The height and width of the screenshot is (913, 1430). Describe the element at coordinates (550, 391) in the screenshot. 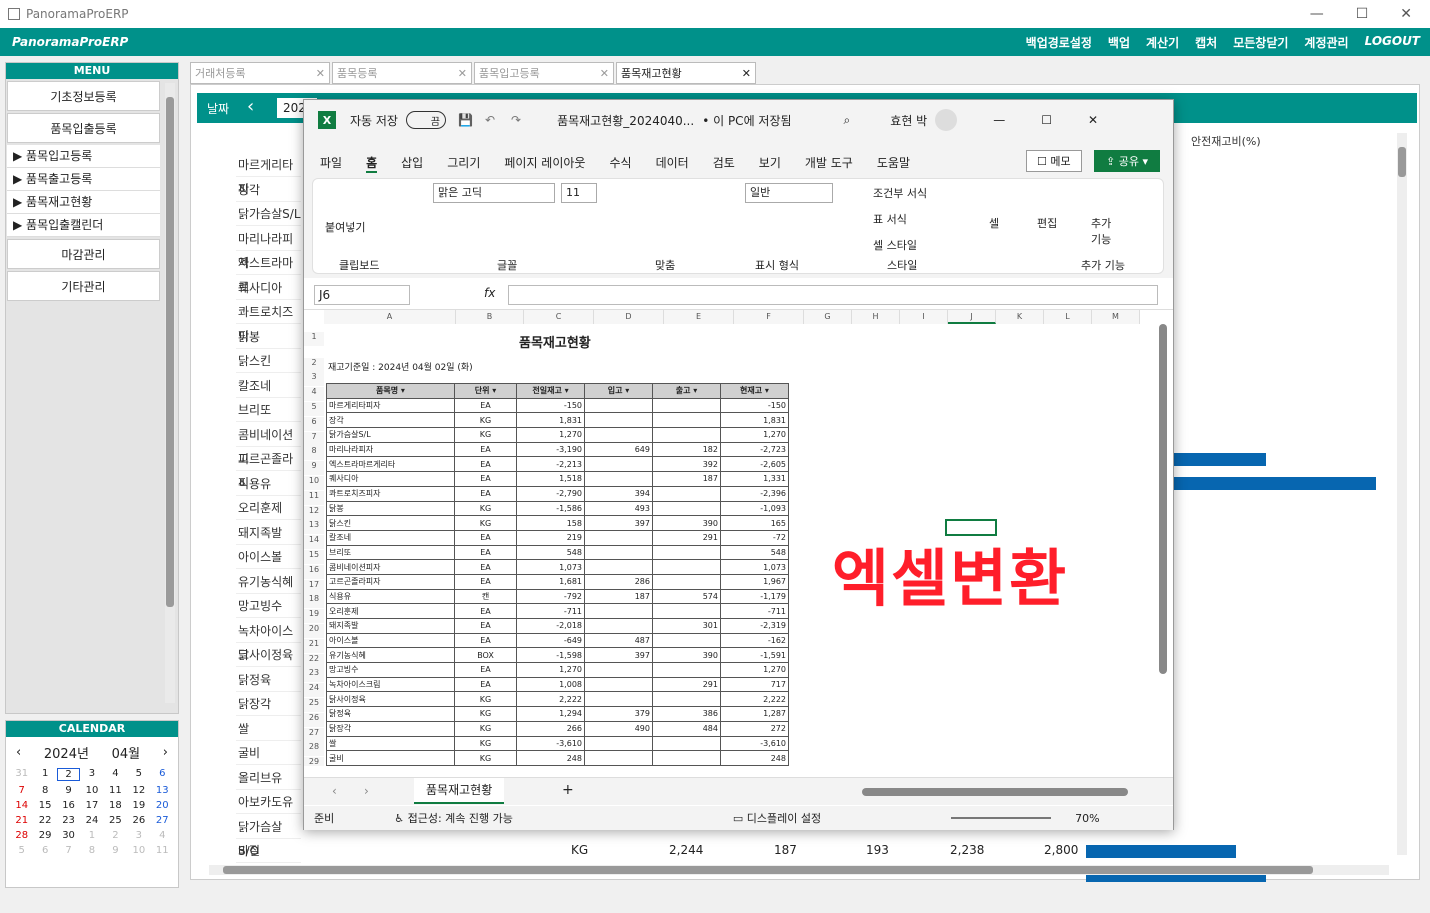

I see `table-header: 전일재고 ▾` at that location.